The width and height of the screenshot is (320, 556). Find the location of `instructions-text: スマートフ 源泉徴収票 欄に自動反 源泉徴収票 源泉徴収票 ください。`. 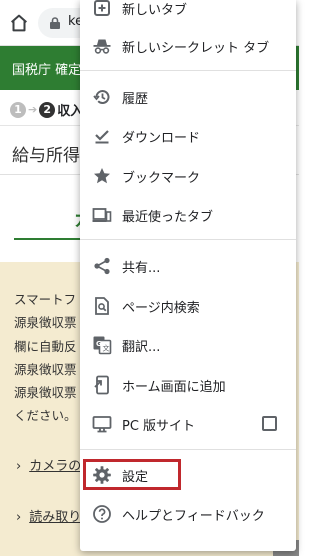

instructions-text: スマートフ 源泉徴収票 欄に自動反 源泉徴収票 源泉徴収票 ください。 is located at coordinates (45, 358).